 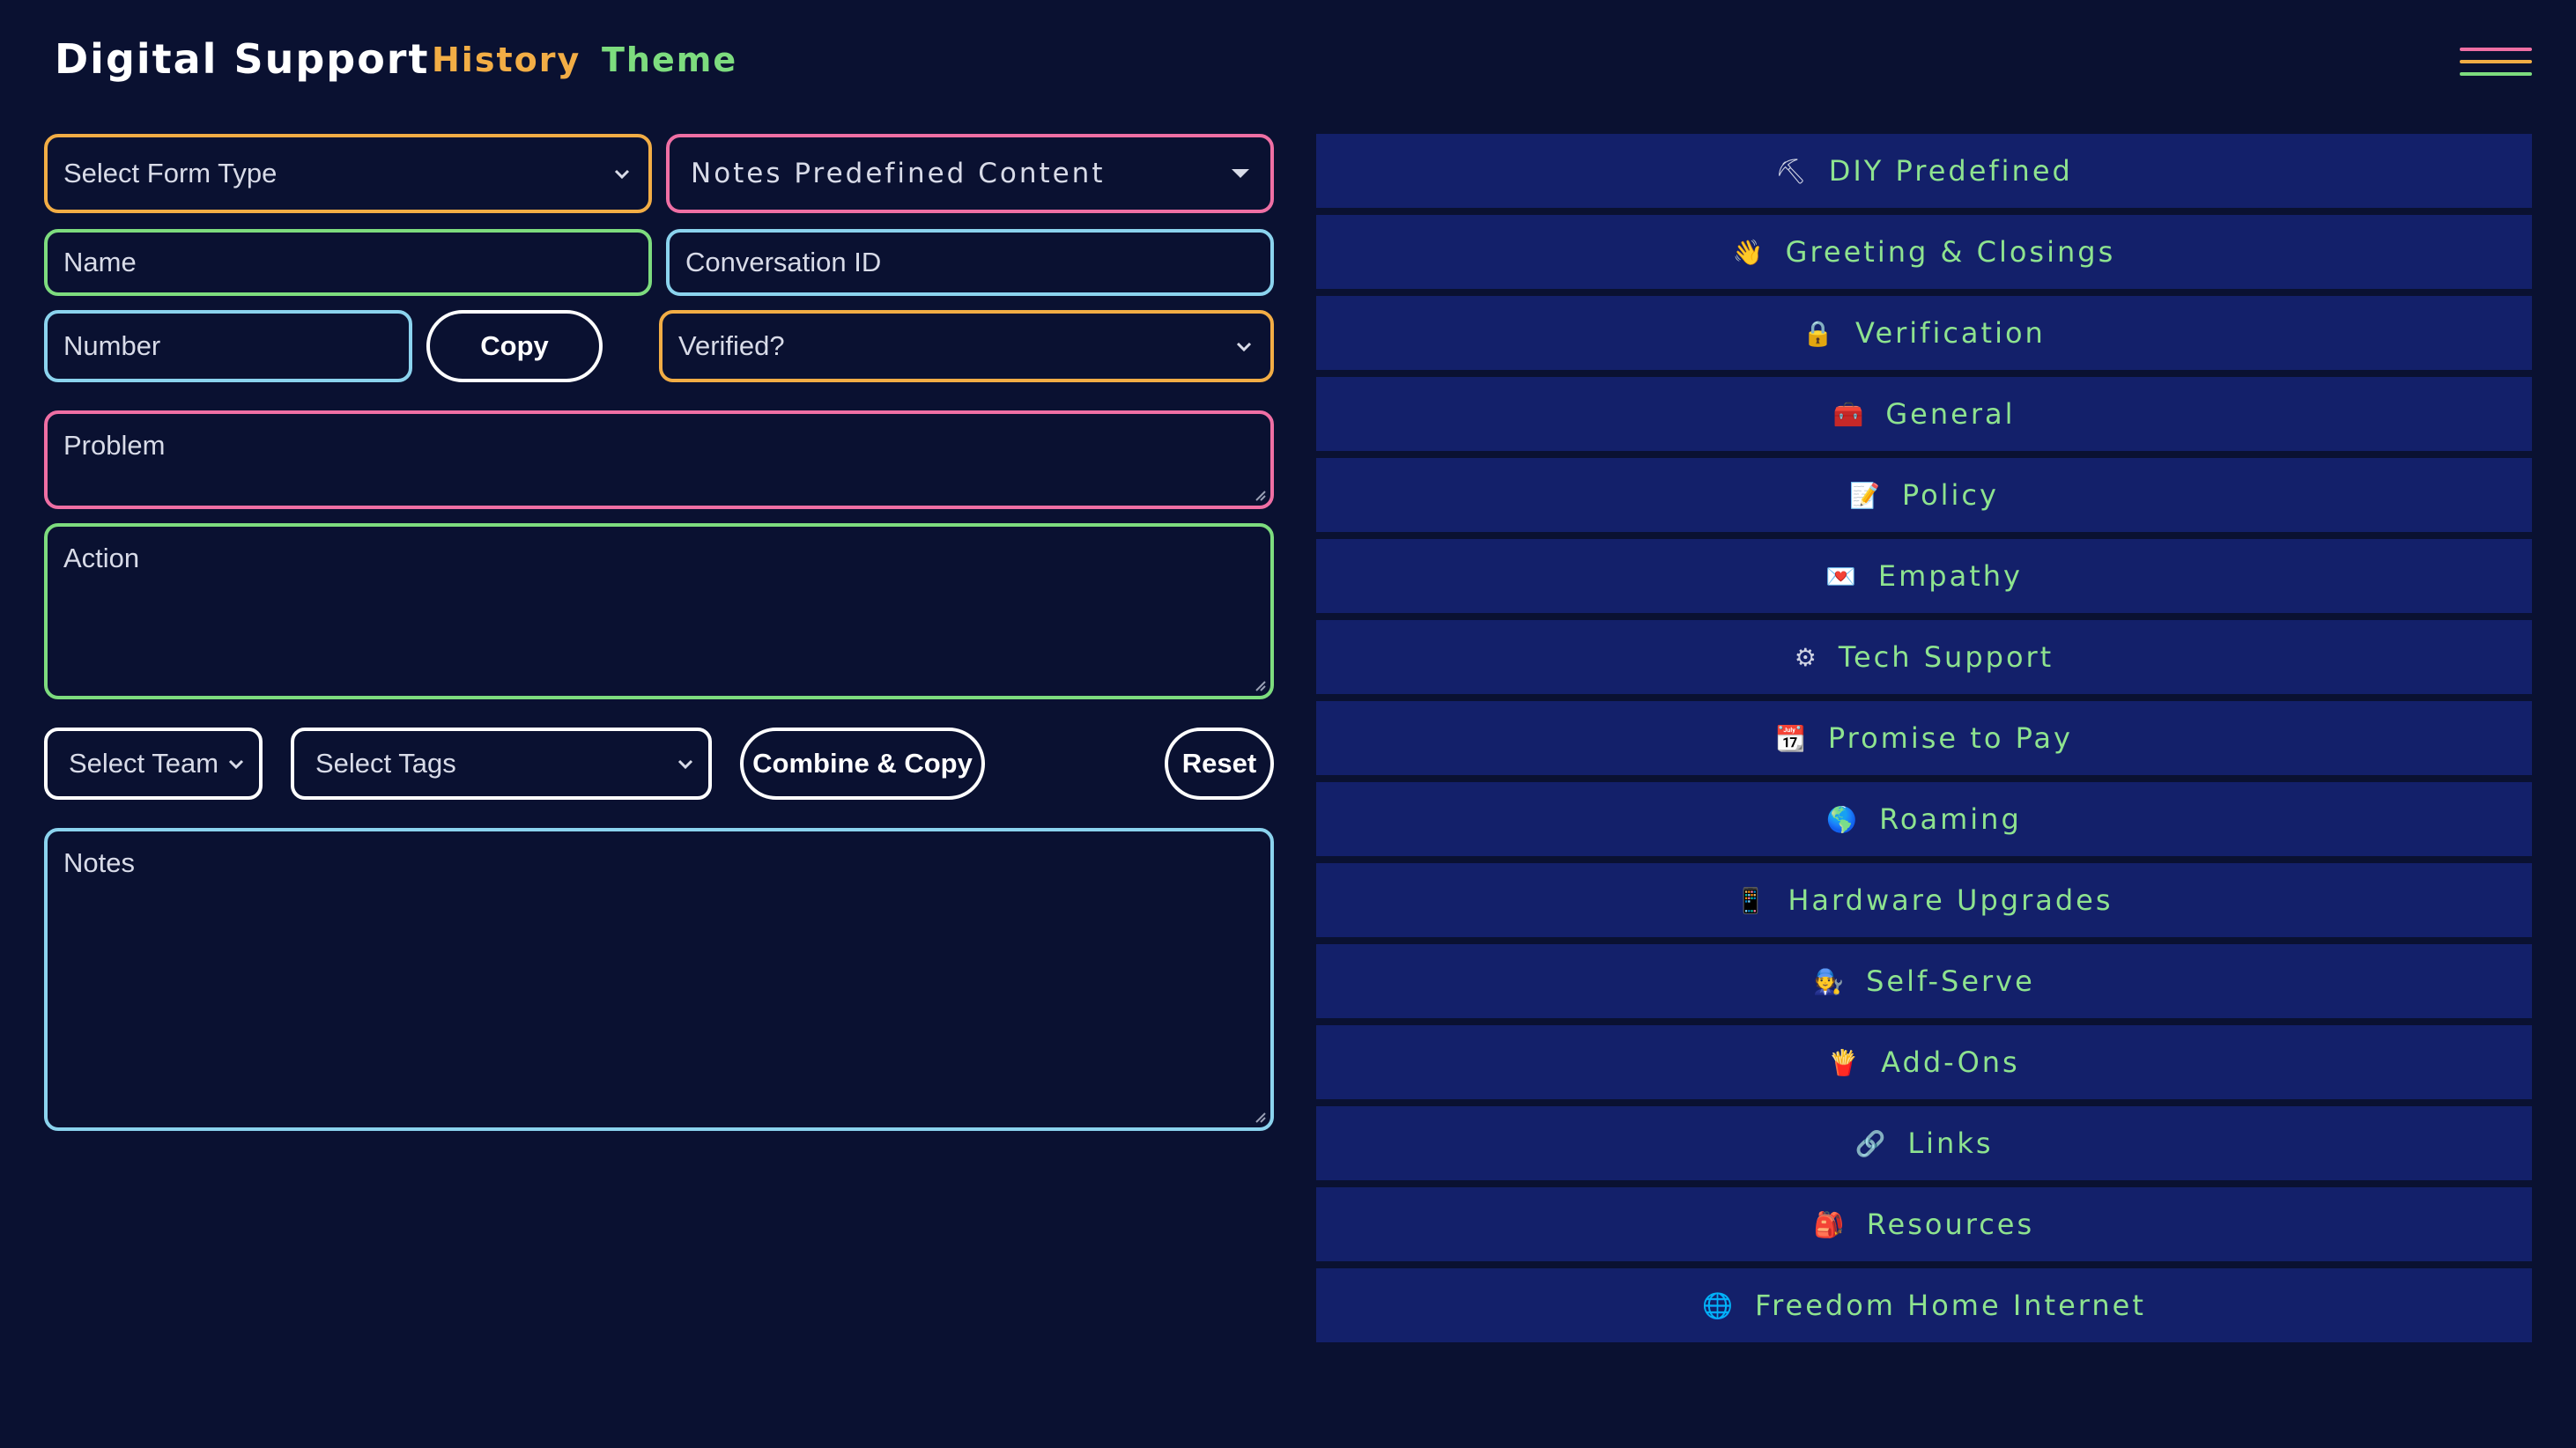 I want to click on problem-placeholder: Problem, so click(x=115, y=446).